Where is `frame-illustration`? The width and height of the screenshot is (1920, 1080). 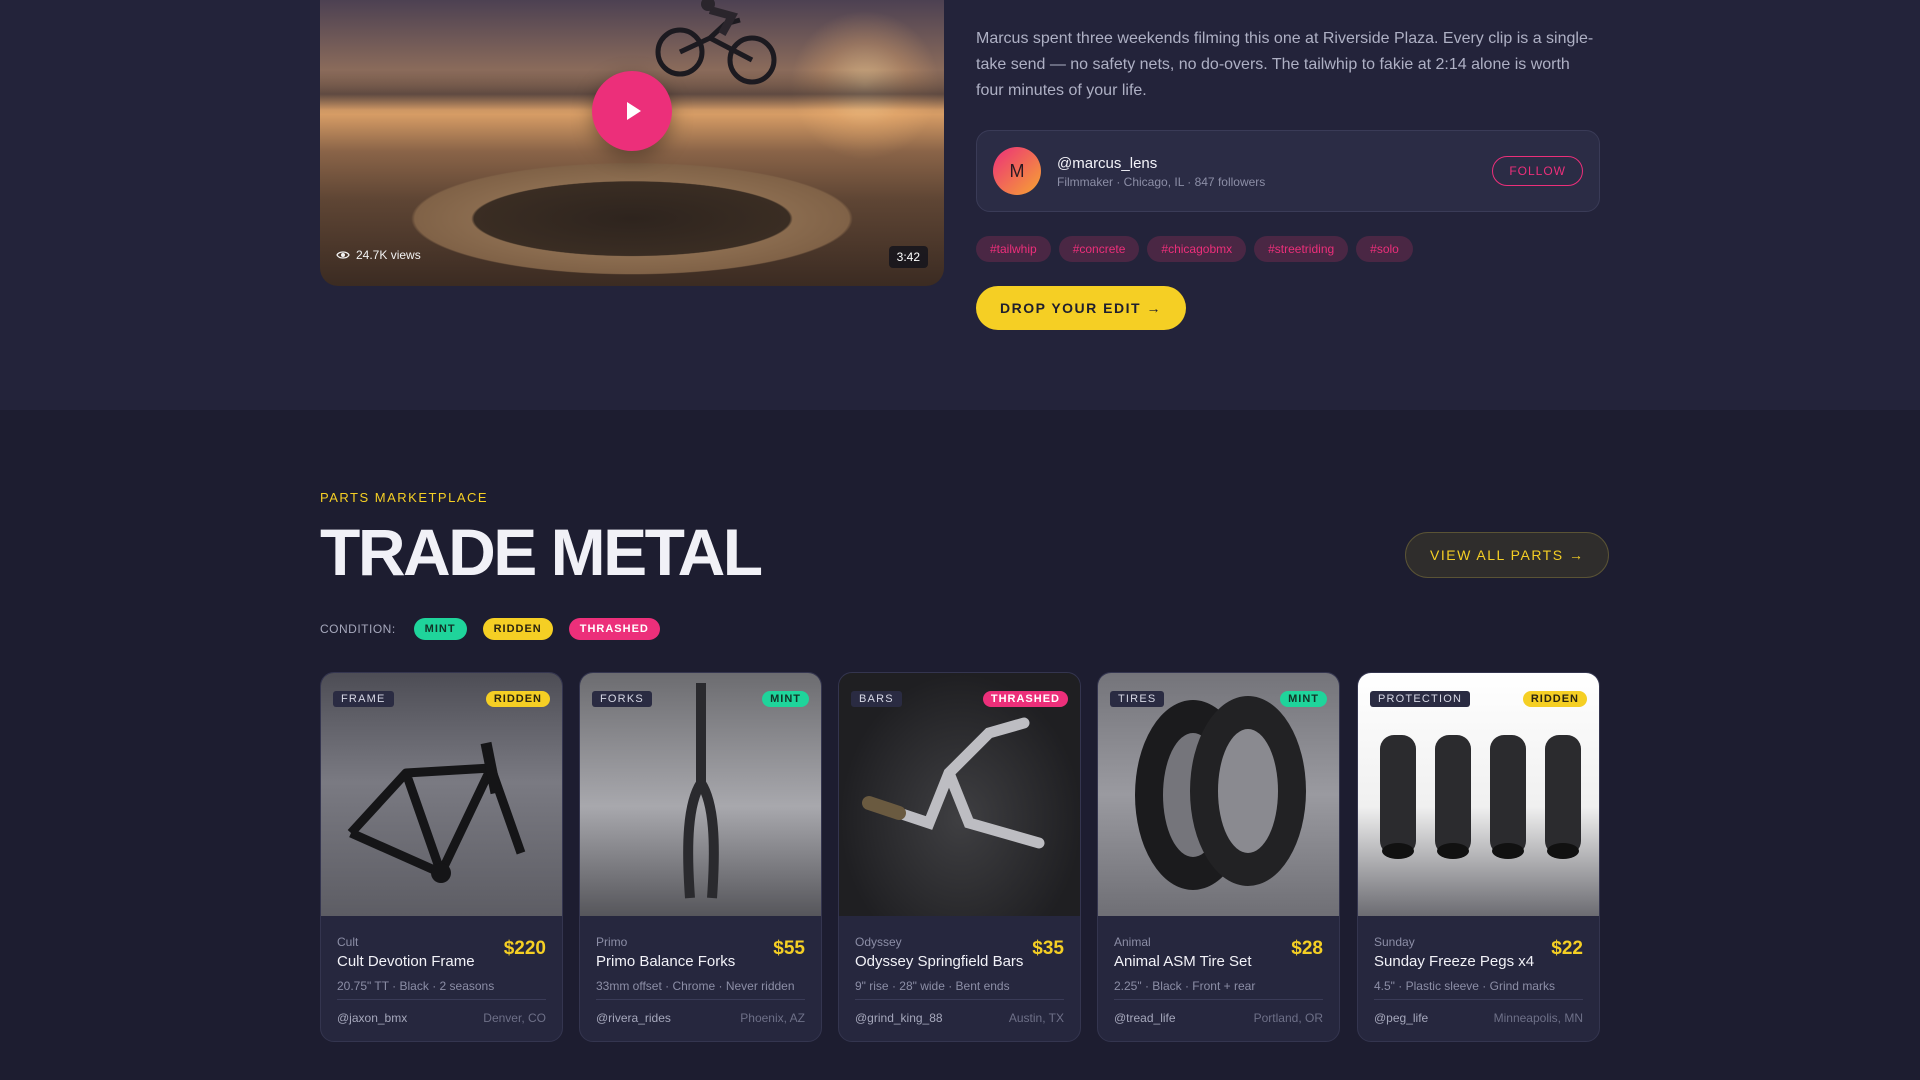 frame-illustration is located at coordinates (436, 812).